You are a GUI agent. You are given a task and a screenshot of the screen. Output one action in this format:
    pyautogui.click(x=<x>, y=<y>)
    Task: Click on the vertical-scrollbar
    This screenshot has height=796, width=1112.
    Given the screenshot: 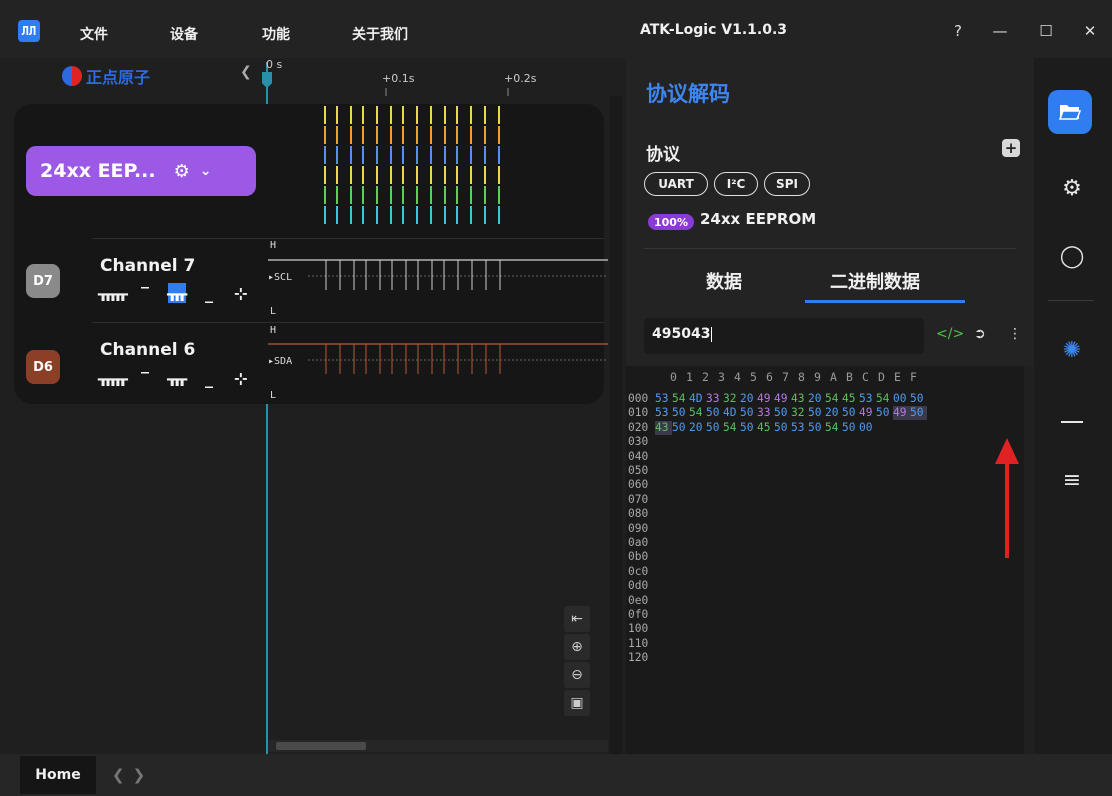 What is the action you would take?
    pyautogui.click(x=616, y=425)
    